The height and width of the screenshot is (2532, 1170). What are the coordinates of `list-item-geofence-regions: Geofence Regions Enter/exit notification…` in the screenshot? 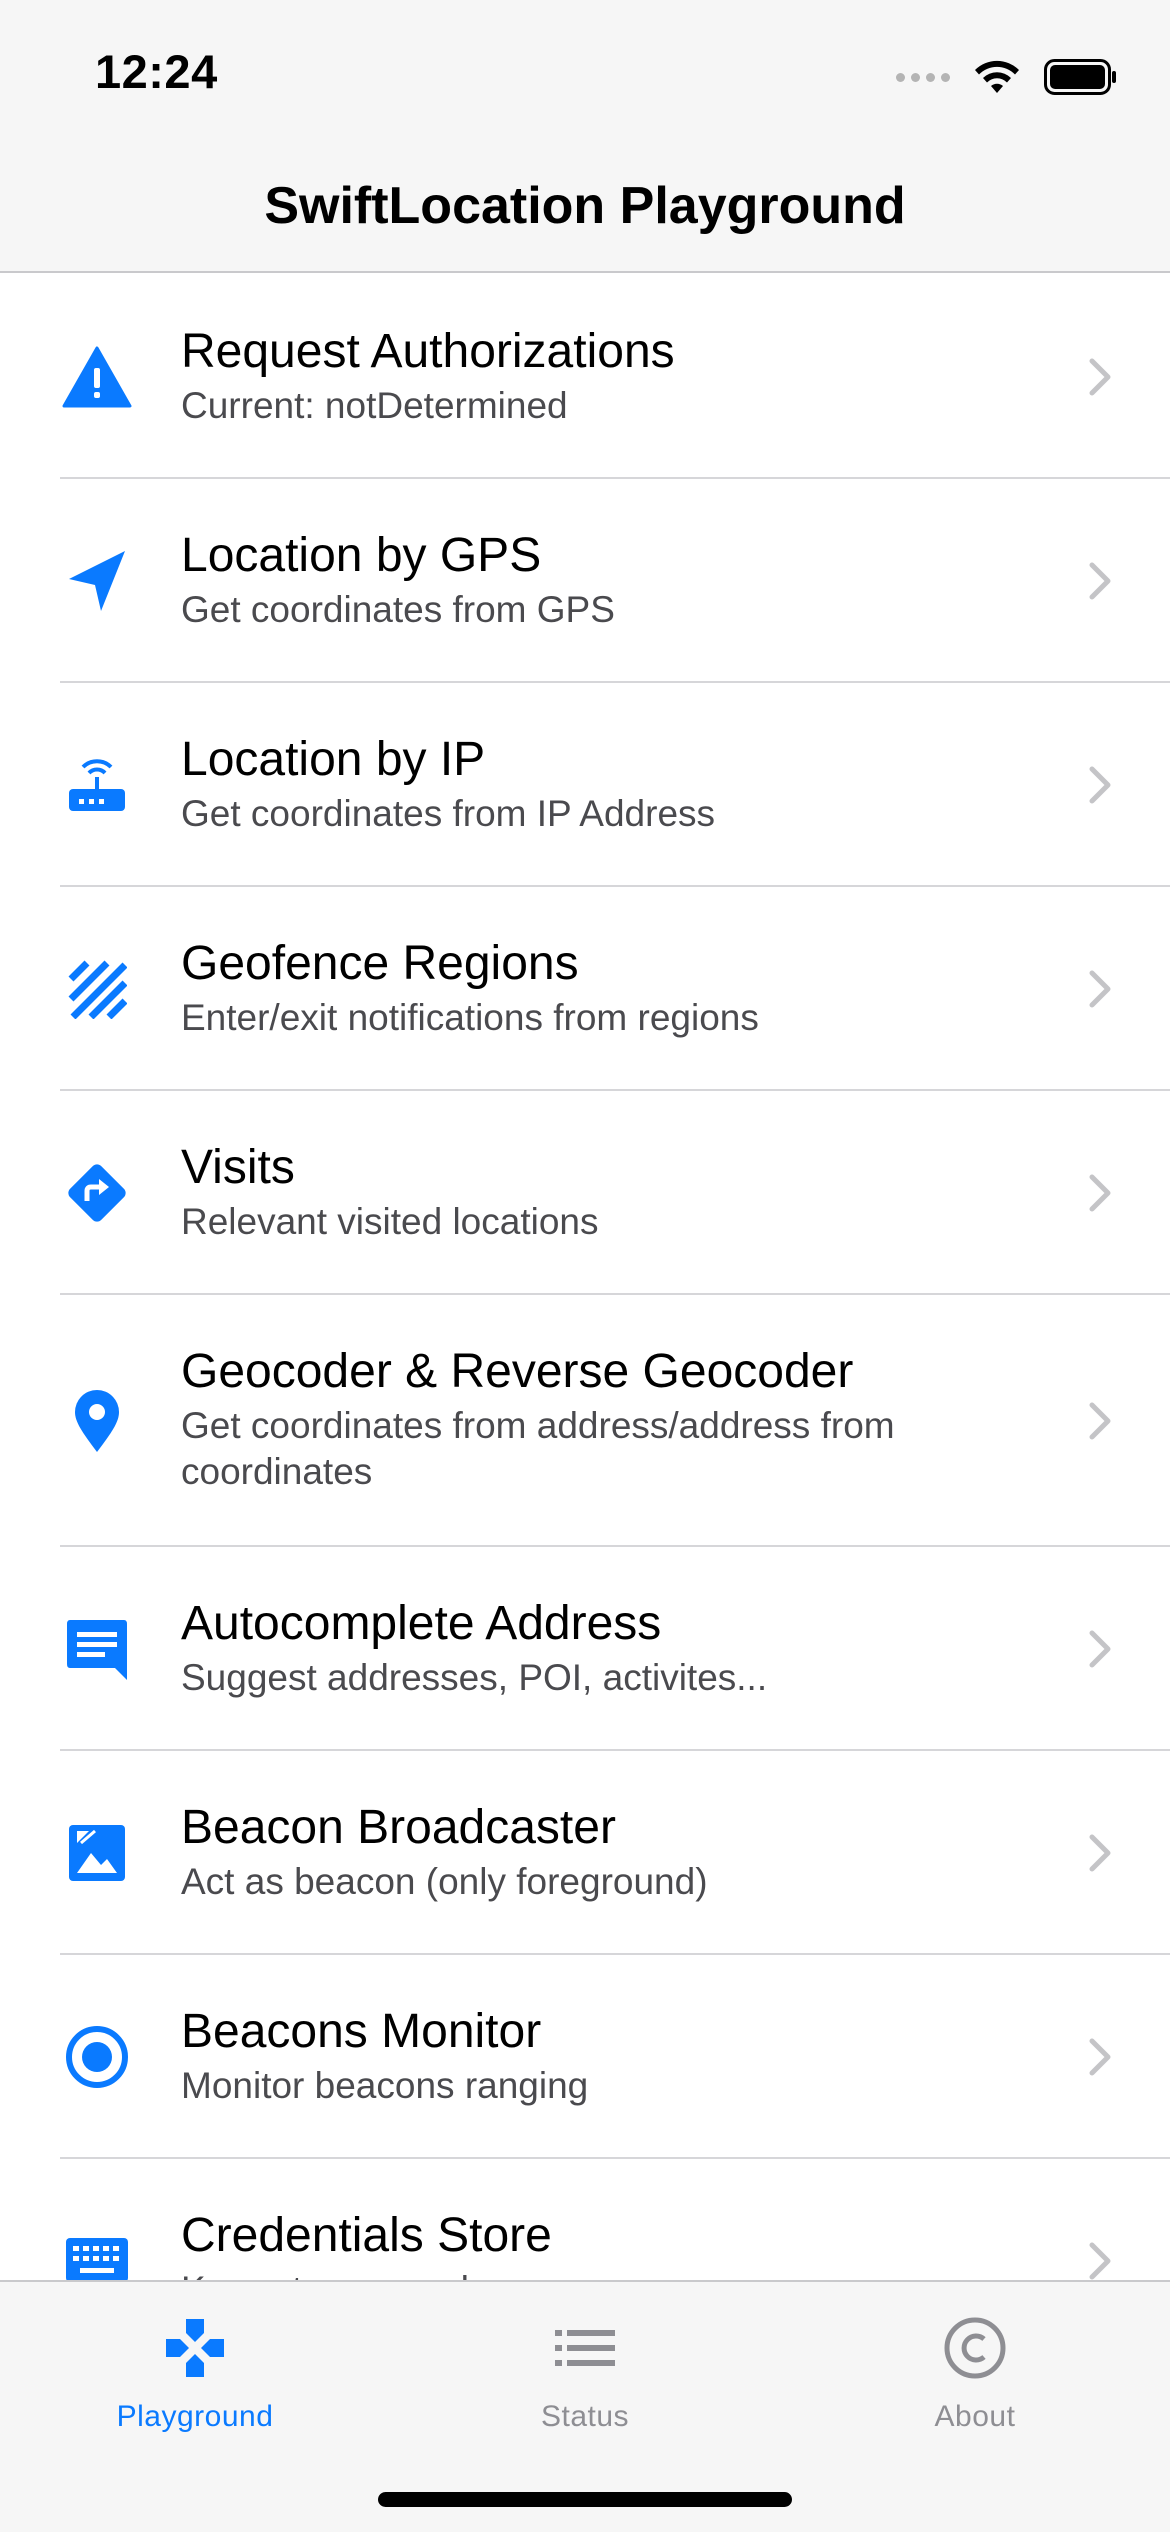 It's located at (585, 989).